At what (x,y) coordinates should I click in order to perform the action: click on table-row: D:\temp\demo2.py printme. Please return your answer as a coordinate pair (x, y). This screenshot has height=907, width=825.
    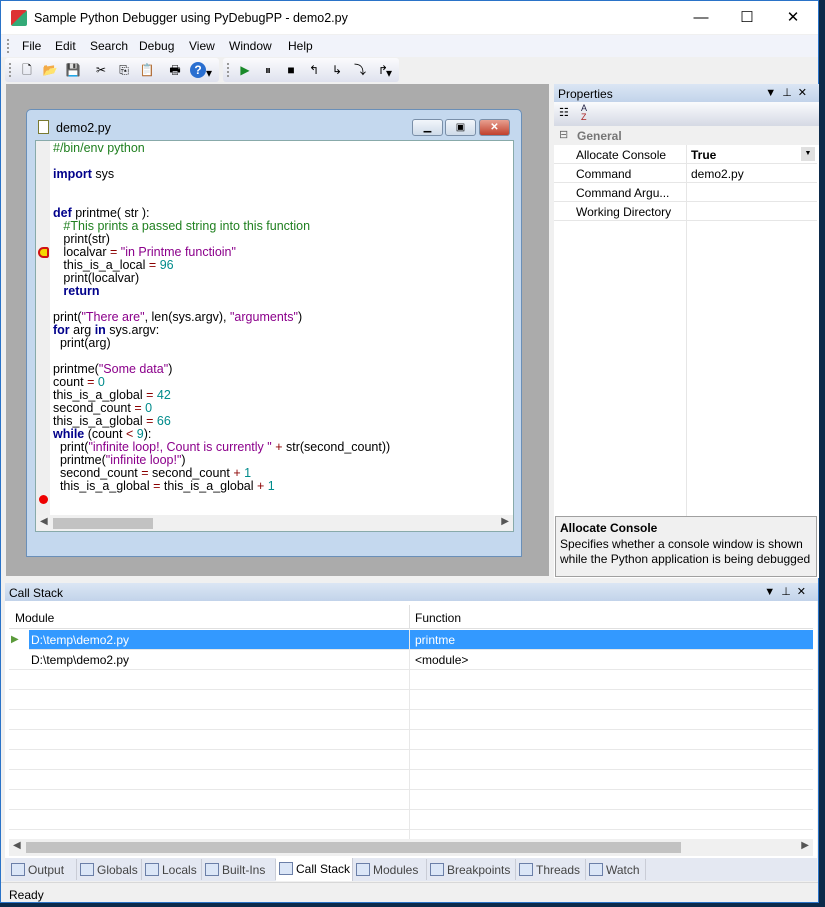
    Looking at the image, I should click on (421, 640).